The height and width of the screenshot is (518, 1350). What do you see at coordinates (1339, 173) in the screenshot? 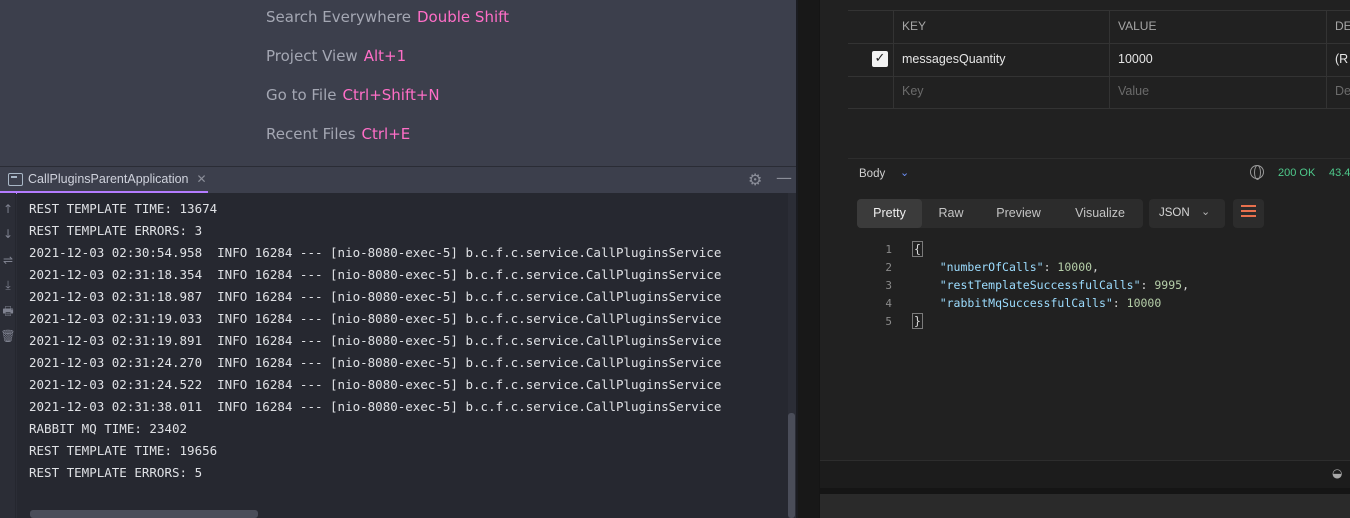
I see `response-time: 43.4` at bounding box center [1339, 173].